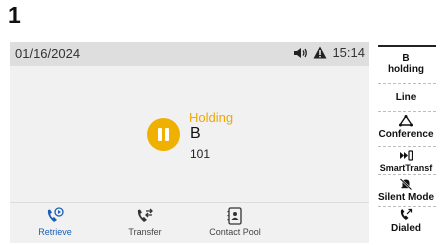  I want to click on transfer-button: Transfer, so click(145, 223).